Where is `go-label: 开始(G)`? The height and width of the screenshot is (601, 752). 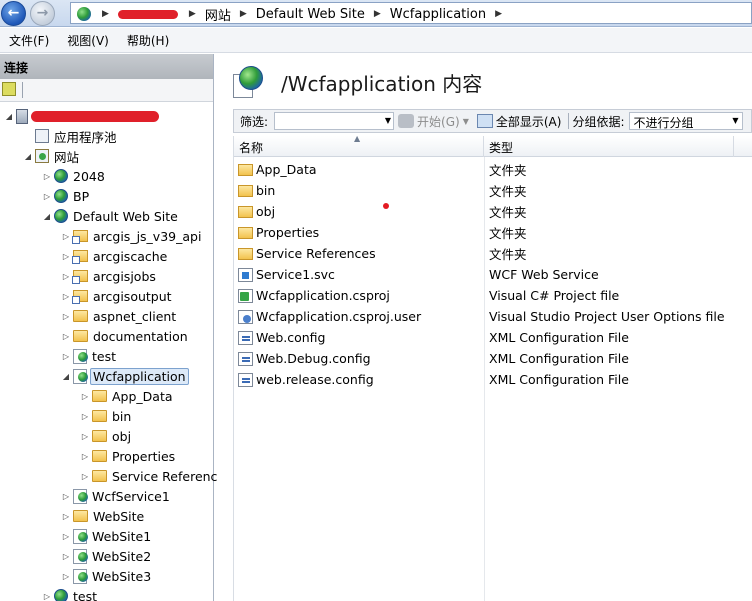 go-label: 开始(G) is located at coordinates (438, 121).